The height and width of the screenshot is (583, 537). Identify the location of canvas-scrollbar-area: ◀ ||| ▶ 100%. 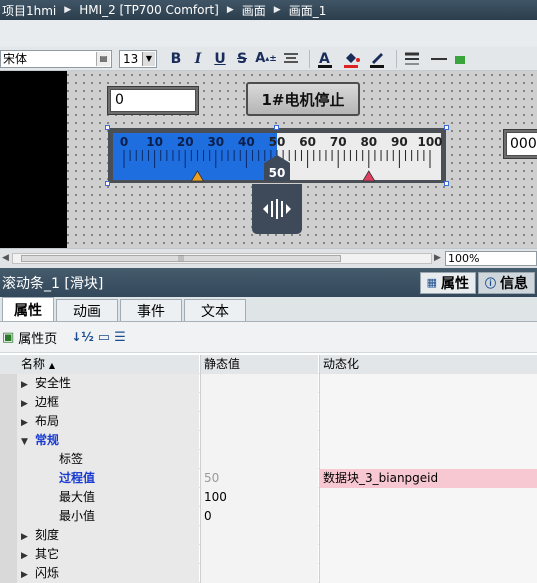
(268, 258).